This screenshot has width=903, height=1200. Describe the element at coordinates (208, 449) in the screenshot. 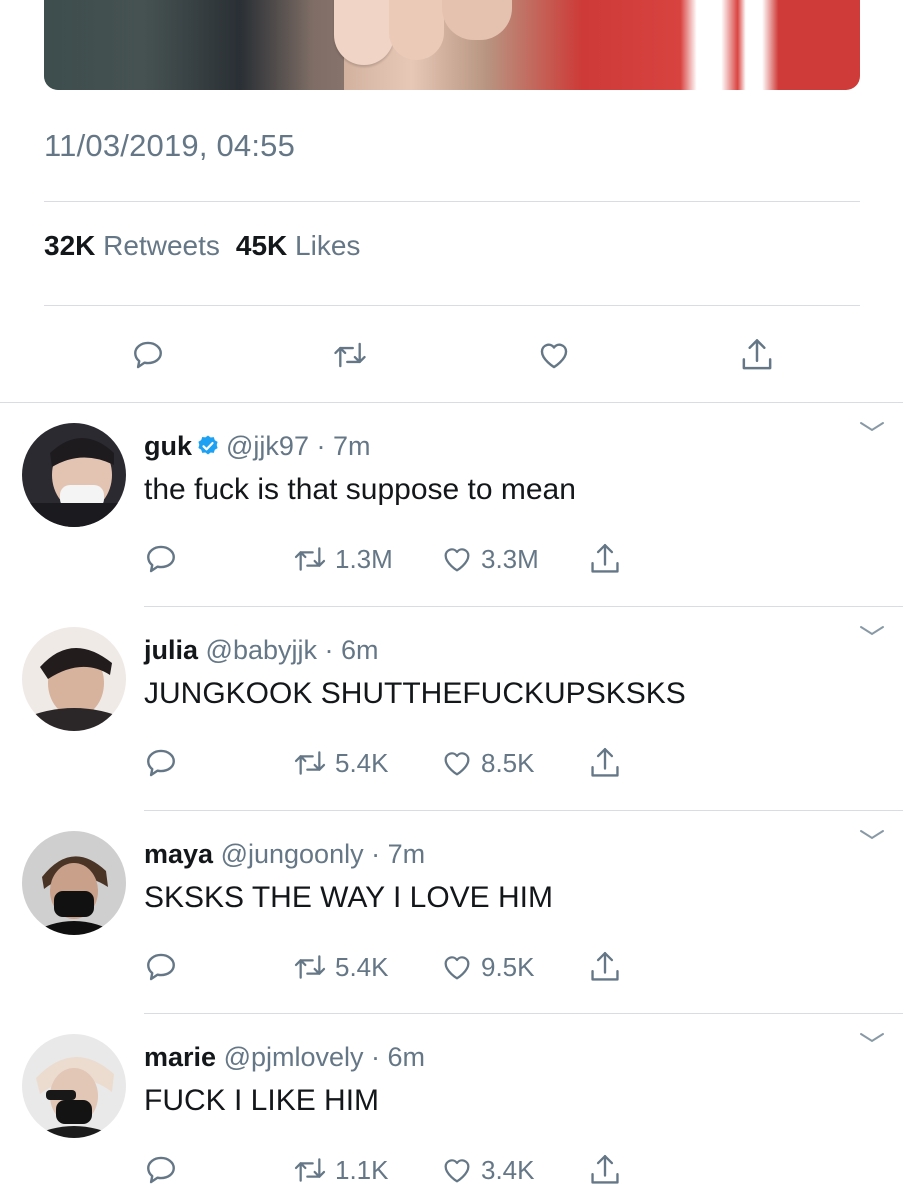

I see `verified-badge-icon` at that location.